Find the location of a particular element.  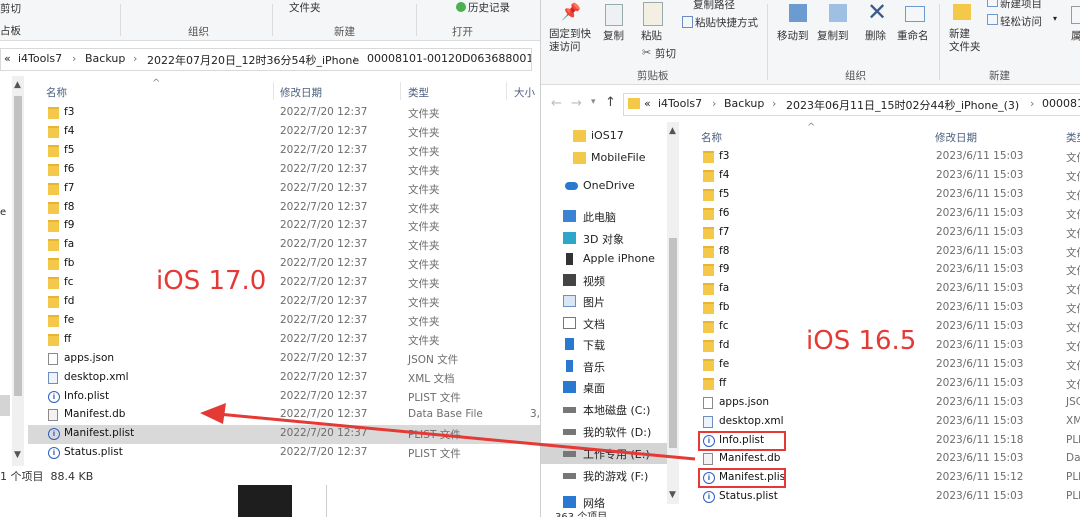

arrow-head is located at coordinates (213, 413).